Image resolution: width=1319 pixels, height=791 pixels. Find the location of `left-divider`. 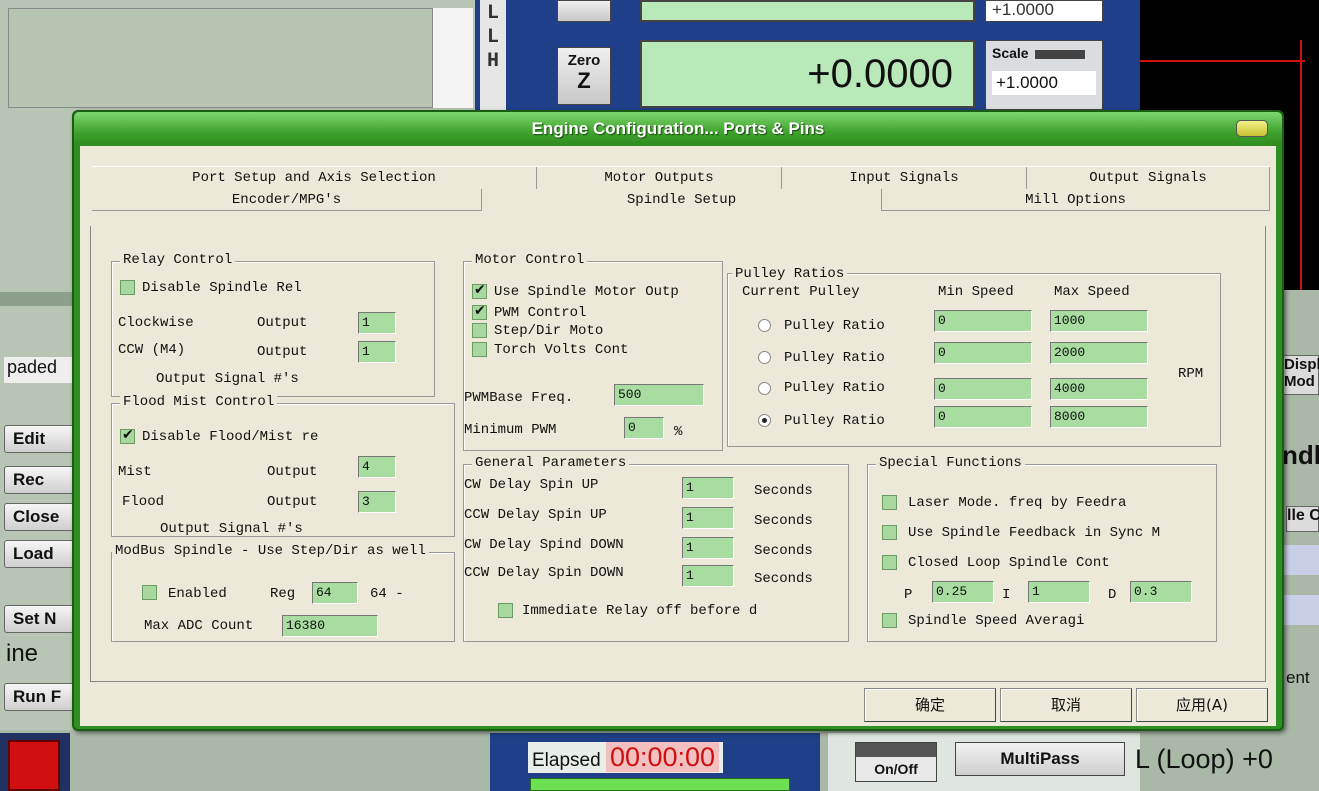

left-divider is located at coordinates (39, 299).